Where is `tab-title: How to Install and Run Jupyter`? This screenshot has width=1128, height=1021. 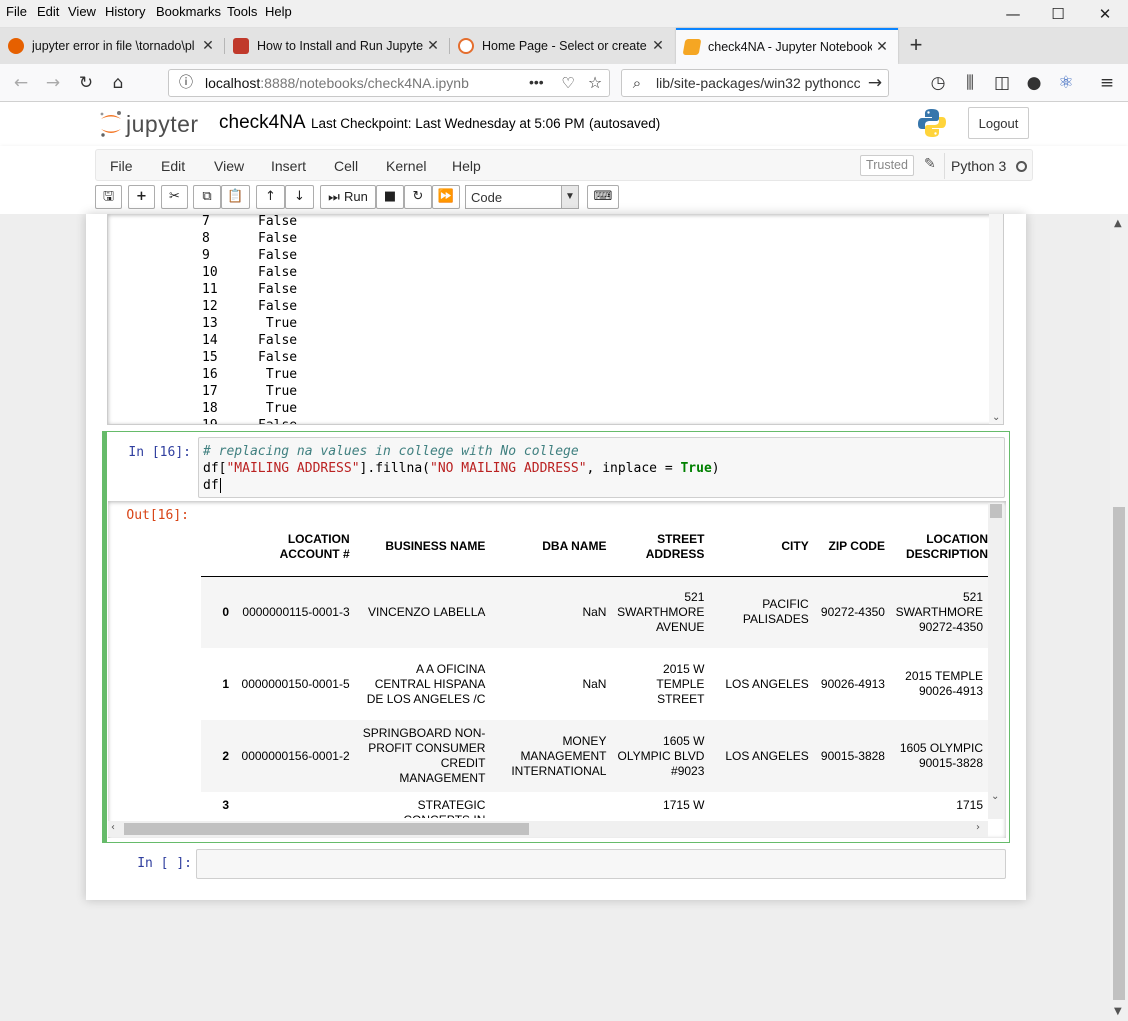 tab-title: How to Install and Run Jupyter is located at coordinates (340, 46).